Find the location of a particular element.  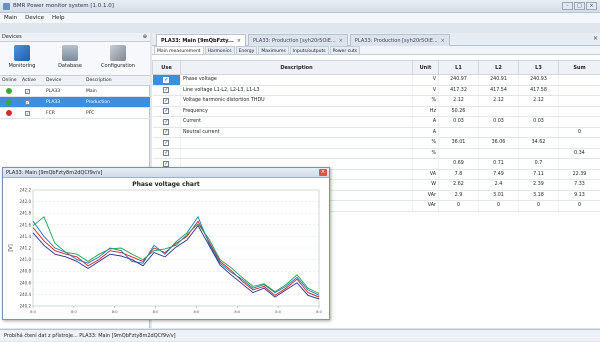

header-l2: L2 is located at coordinates (499, 68).